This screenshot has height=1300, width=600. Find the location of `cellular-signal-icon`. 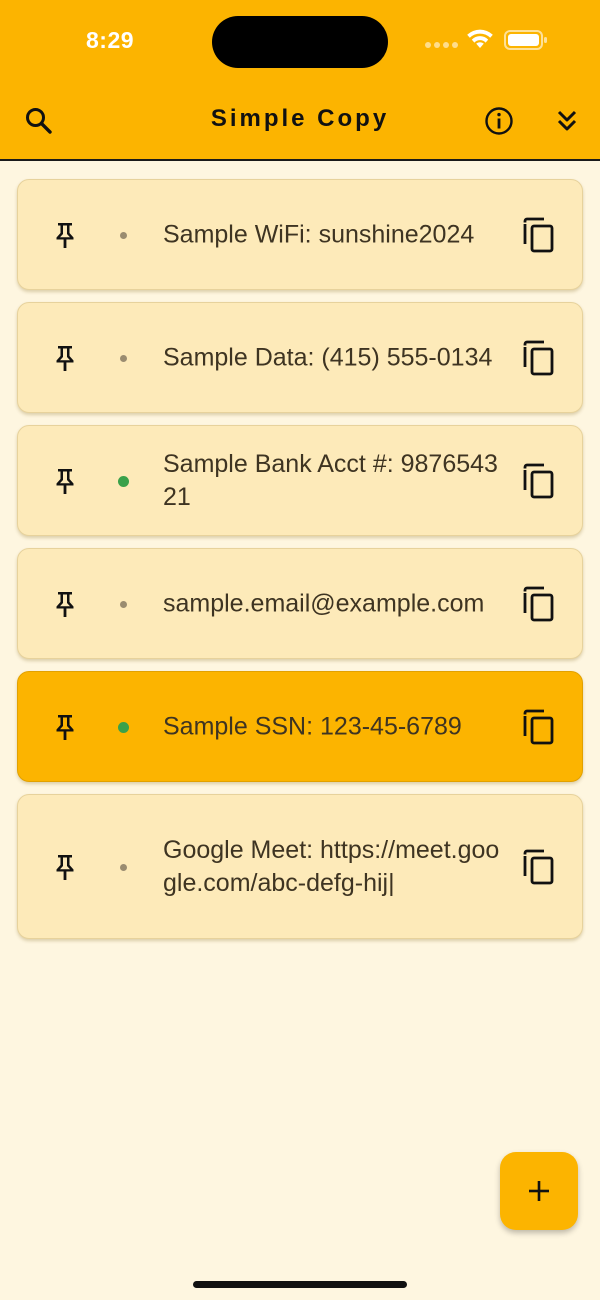

cellular-signal-icon is located at coordinates (443, 45).